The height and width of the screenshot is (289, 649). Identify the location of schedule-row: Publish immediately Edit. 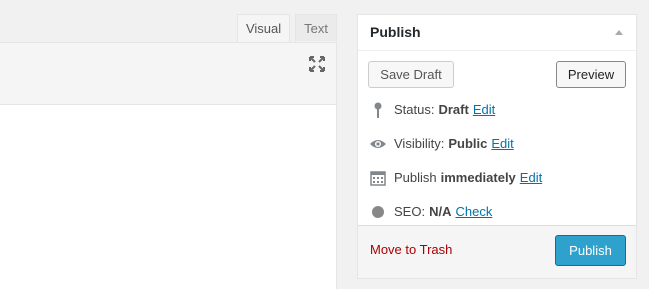
(456, 178).